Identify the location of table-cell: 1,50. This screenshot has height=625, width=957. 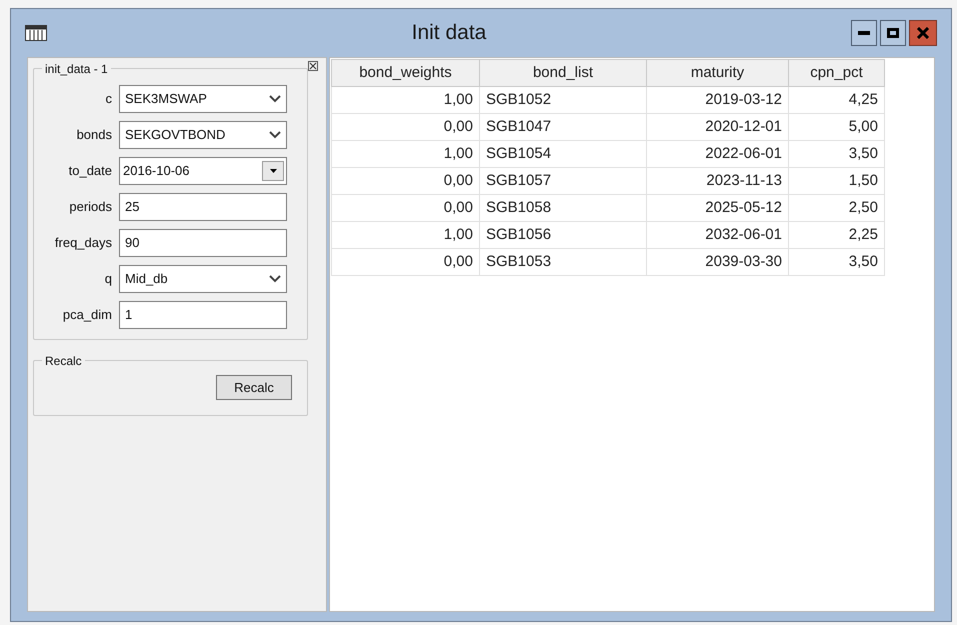
(836, 181).